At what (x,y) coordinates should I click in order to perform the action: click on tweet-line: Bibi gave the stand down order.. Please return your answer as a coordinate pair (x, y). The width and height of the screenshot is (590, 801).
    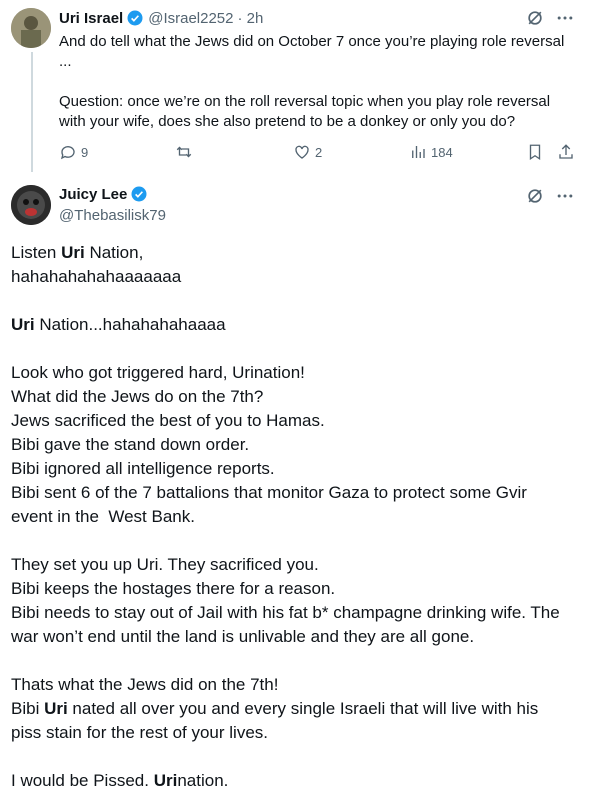
    Looking at the image, I should click on (296, 445).